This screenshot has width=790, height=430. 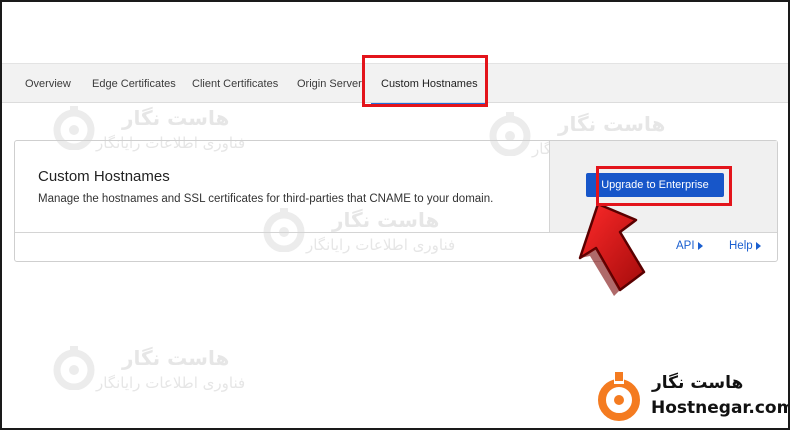 I want to click on card-title: Custom Hostnames, so click(x=104, y=176).